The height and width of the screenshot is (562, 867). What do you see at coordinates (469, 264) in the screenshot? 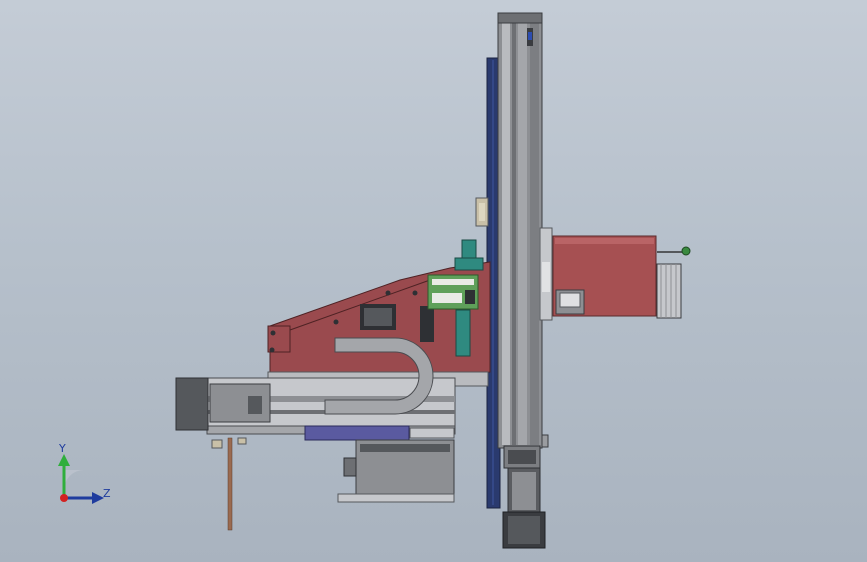
I see `teal-connector-base` at bounding box center [469, 264].